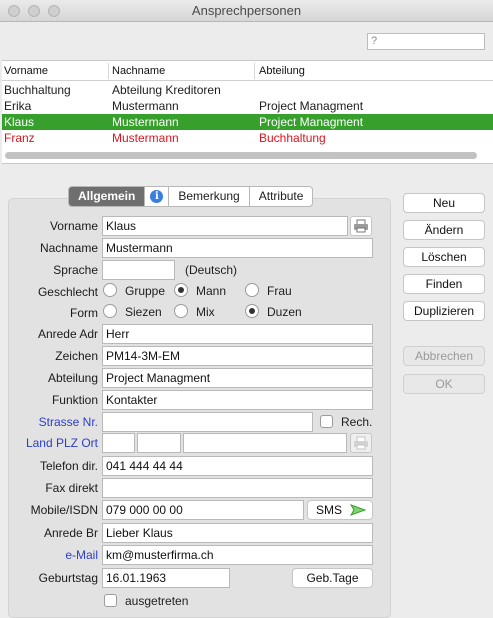  Describe the element at coordinates (68, 466) in the screenshot. I see `telefon-label: Telefon dir.` at that location.